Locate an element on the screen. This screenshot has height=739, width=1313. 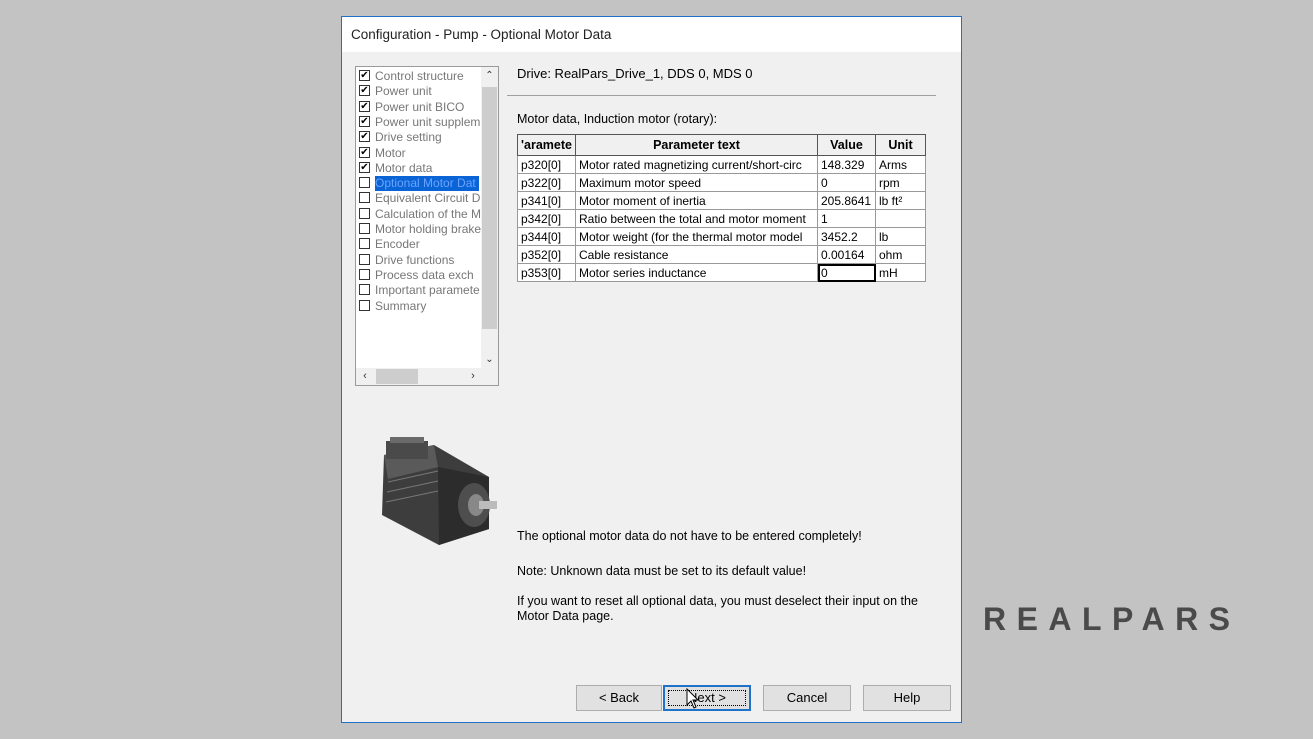
tree-item: ✔ Power unit is located at coordinates (421, 91).